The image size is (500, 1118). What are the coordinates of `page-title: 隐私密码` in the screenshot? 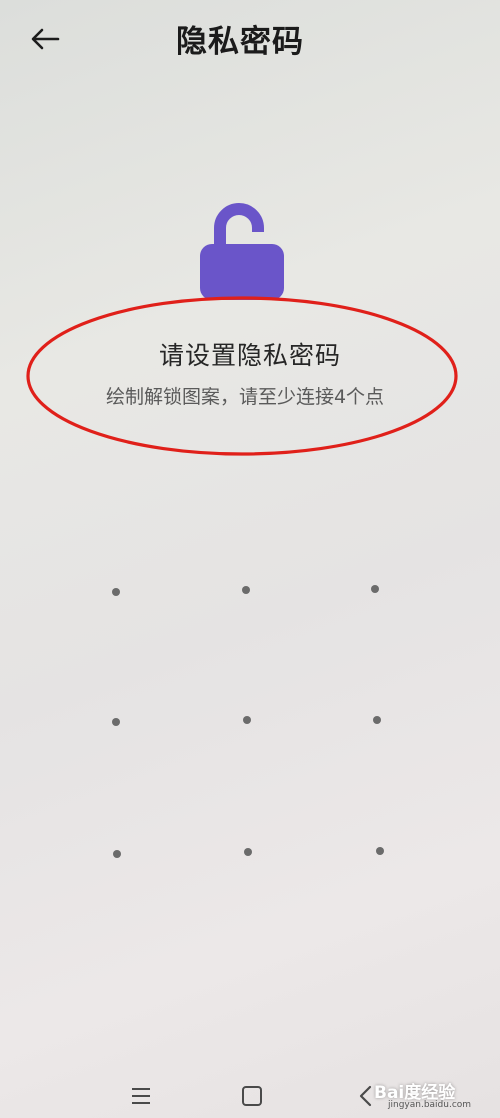 It's located at (240, 42).